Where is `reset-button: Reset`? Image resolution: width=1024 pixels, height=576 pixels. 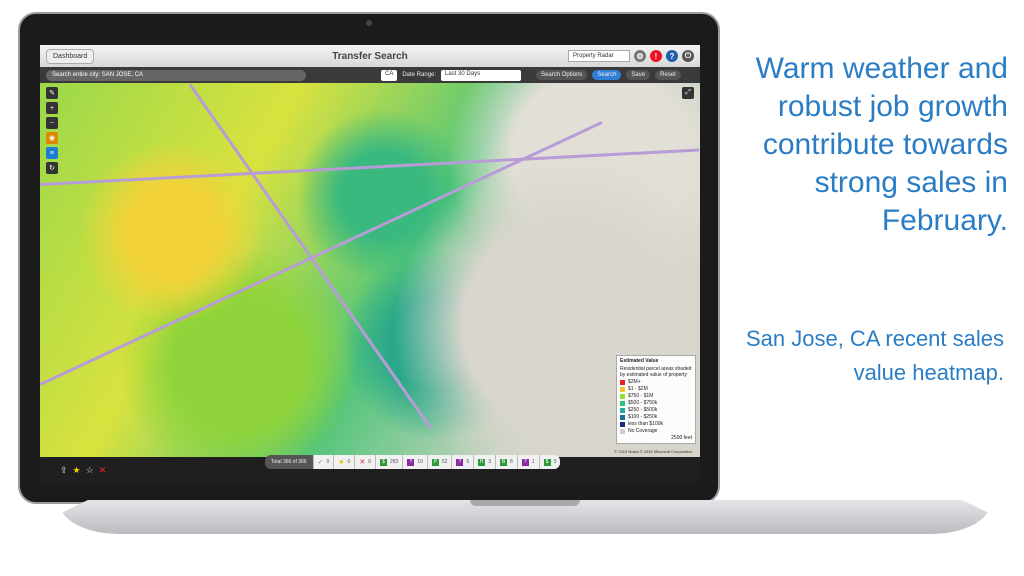
reset-button: Reset is located at coordinates (668, 75).